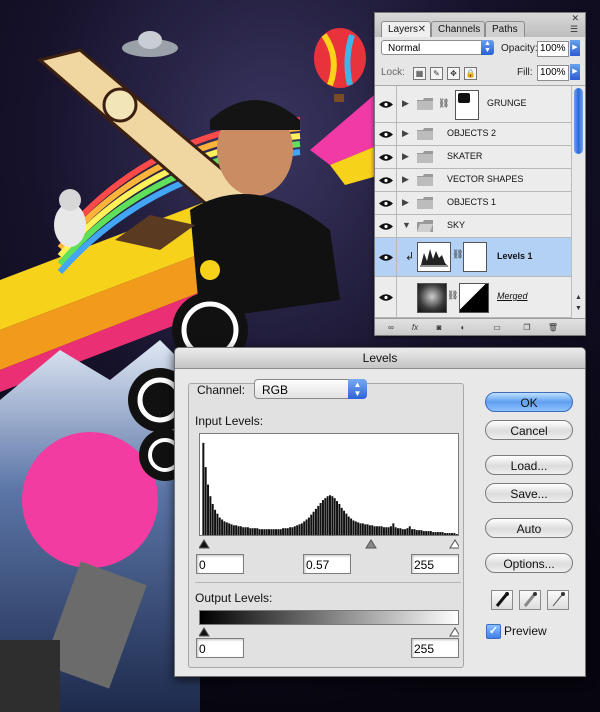 The width and height of the screenshot is (600, 712). I want to click on gray-eyedropper-icon, so click(530, 600).